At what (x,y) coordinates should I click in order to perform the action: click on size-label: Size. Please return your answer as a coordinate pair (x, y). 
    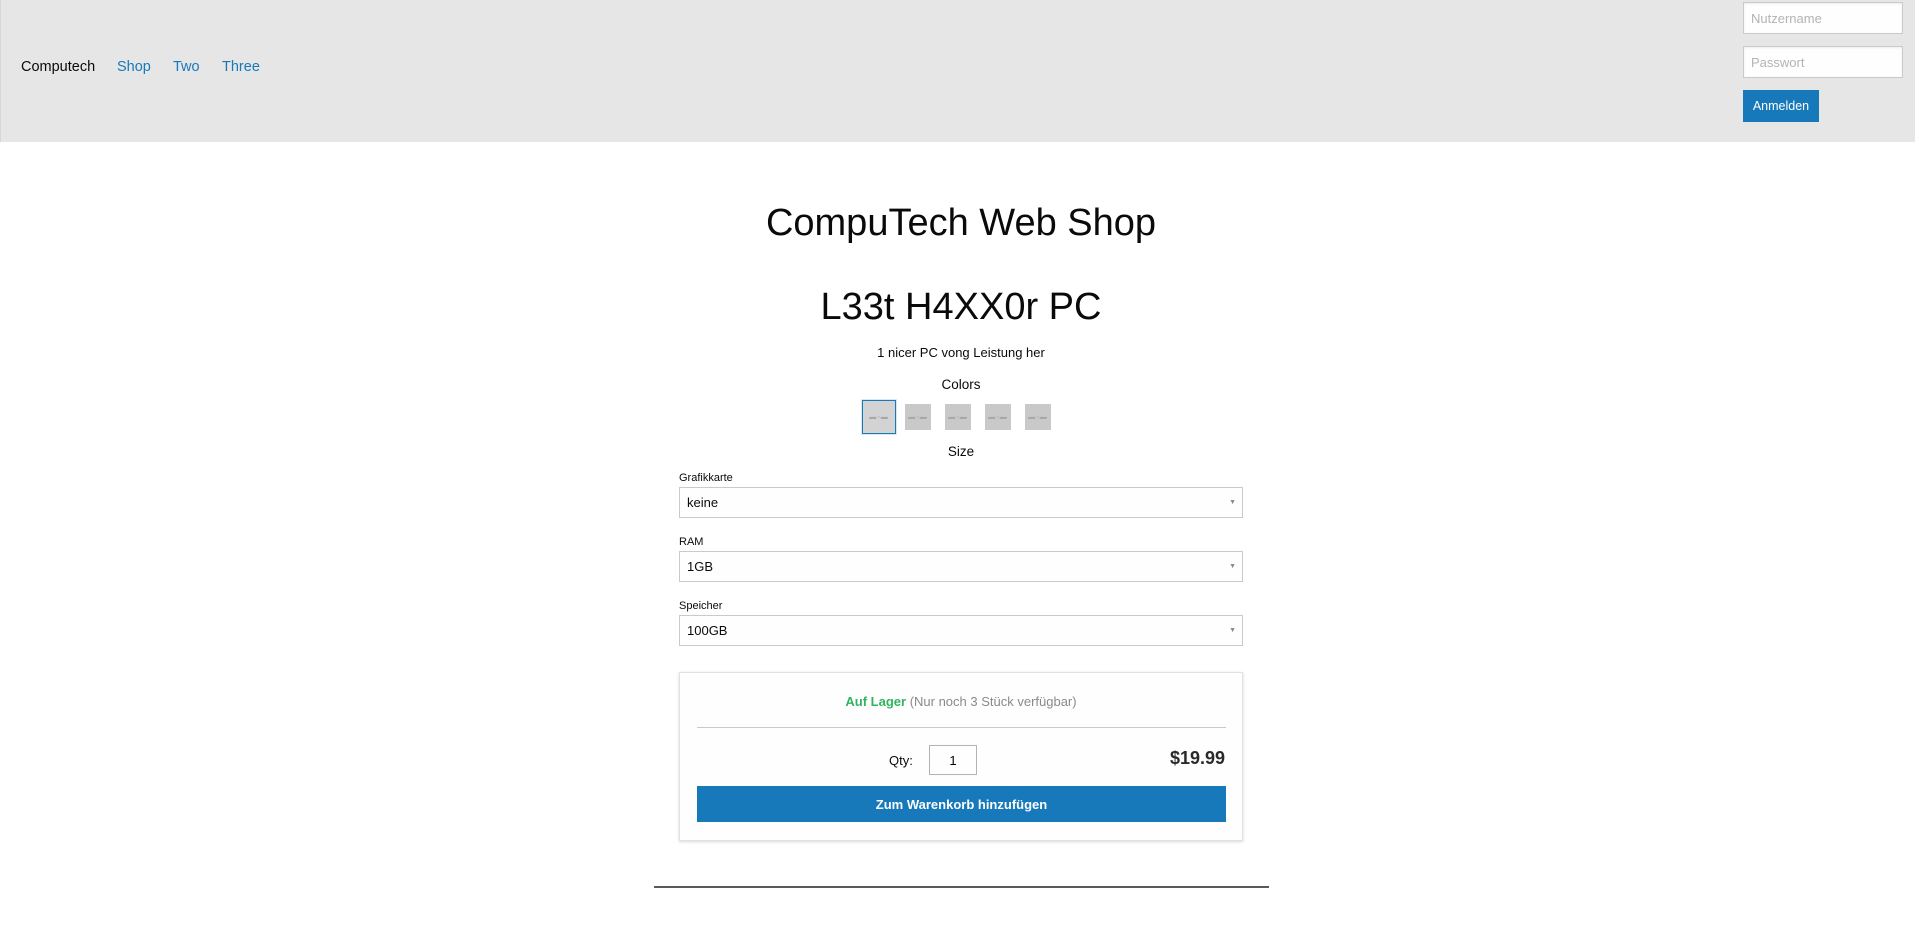
    Looking at the image, I should click on (961, 451).